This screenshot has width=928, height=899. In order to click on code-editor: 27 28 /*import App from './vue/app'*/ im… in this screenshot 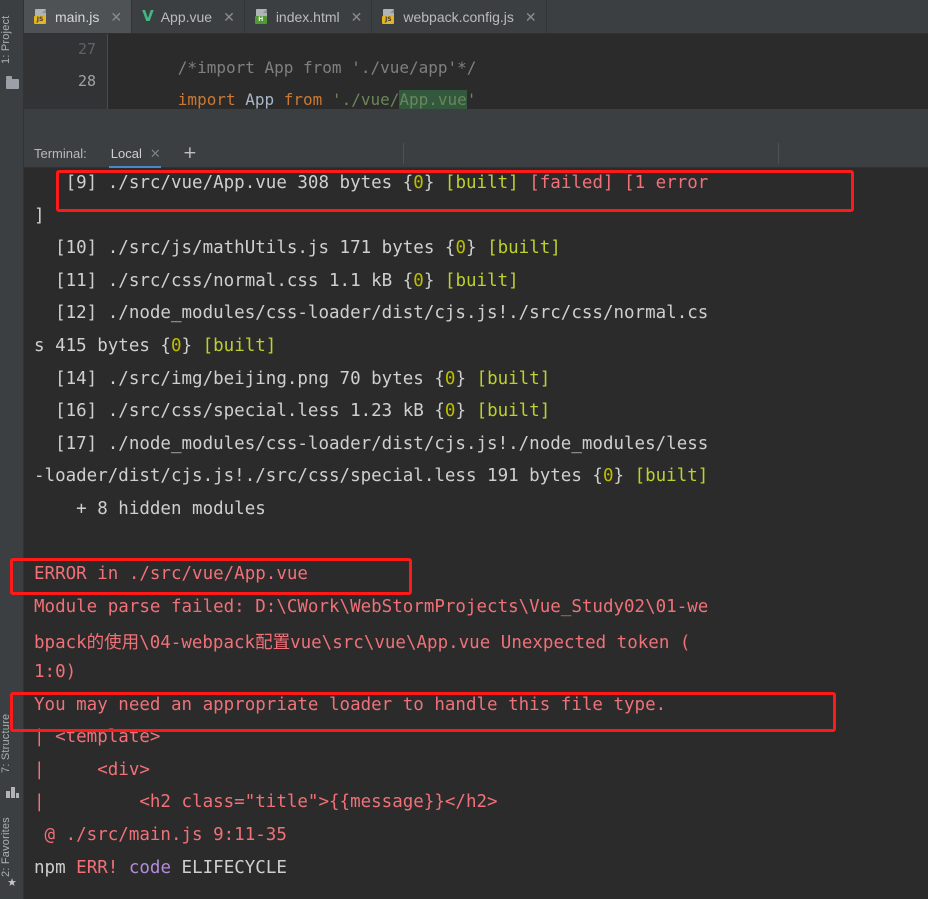, I will do `click(476, 71)`.